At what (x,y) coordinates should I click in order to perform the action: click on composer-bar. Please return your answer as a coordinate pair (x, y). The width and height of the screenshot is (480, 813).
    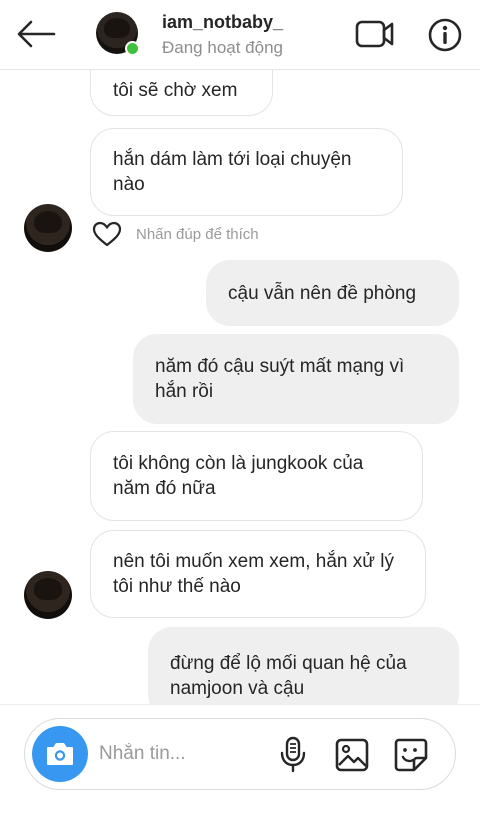
    Looking at the image, I should click on (240, 758).